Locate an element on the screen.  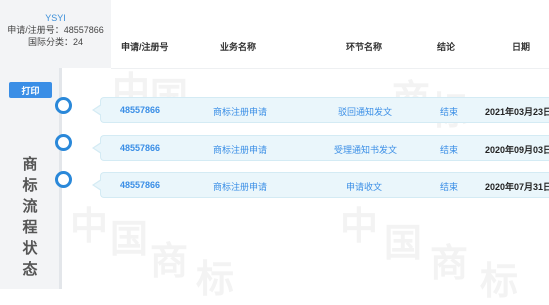
title-char: 状 is located at coordinates (30, 248).